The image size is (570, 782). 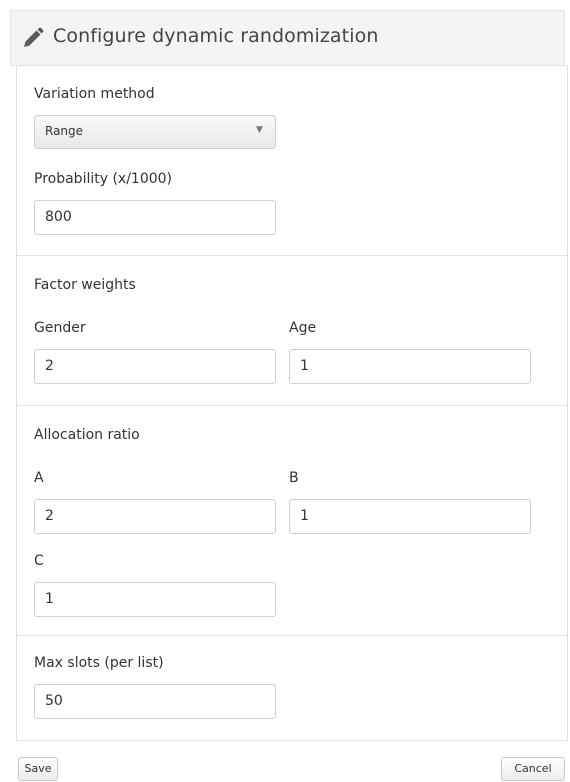 What do you see at coordinates (94, 94) in the screenshot?
I see `variation-method-label: Variation method` at bounding box center [94, 94].